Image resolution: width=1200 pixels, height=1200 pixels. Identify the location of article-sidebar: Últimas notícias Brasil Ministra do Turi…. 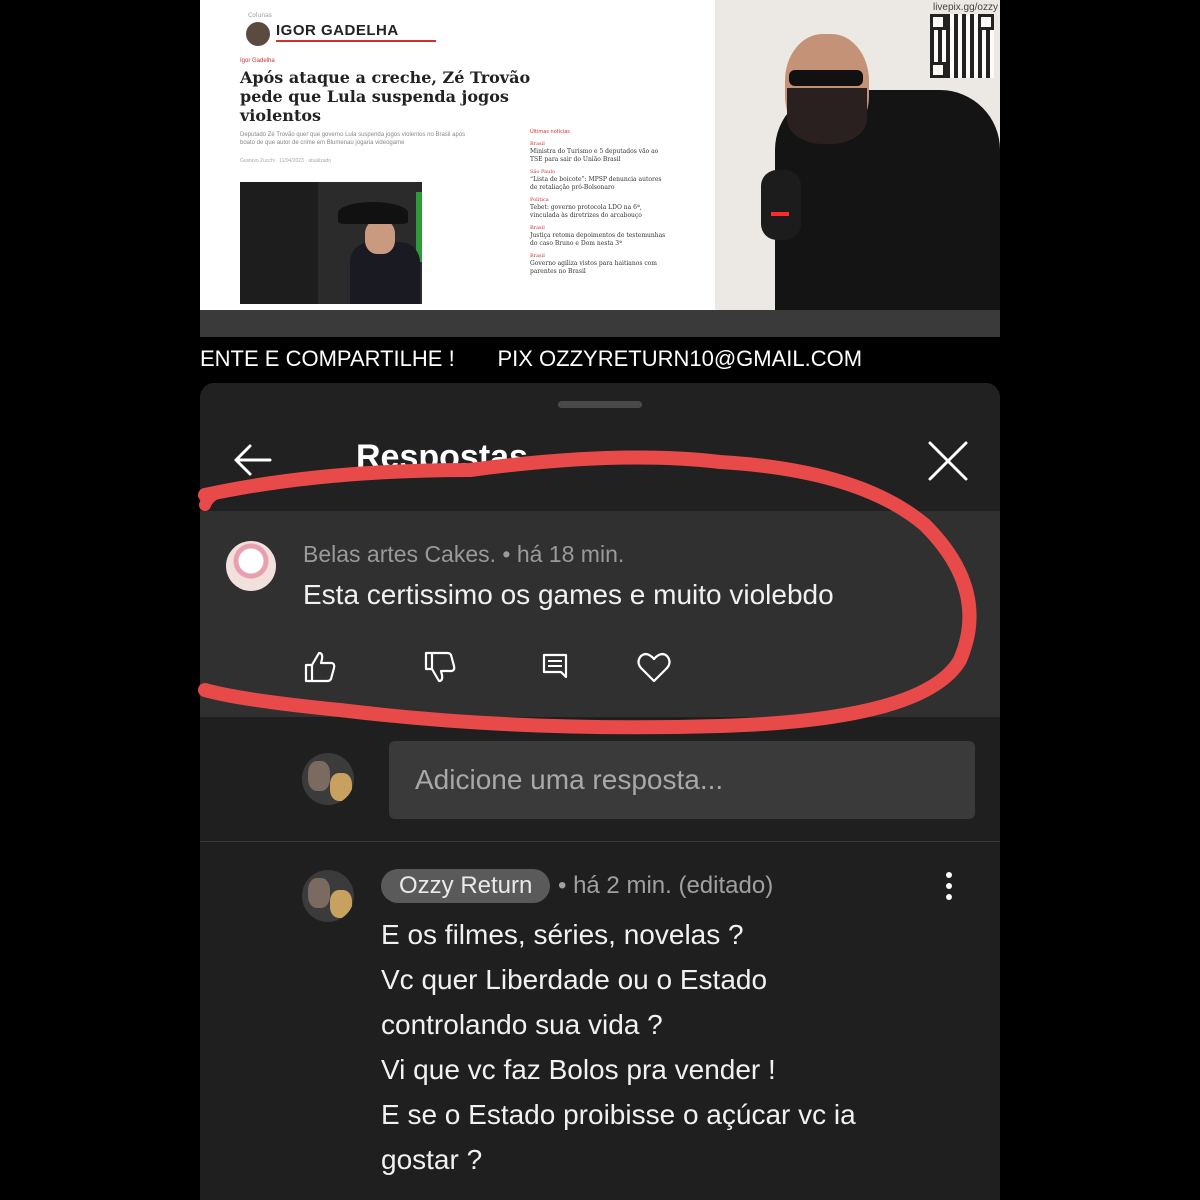
(600, 202).